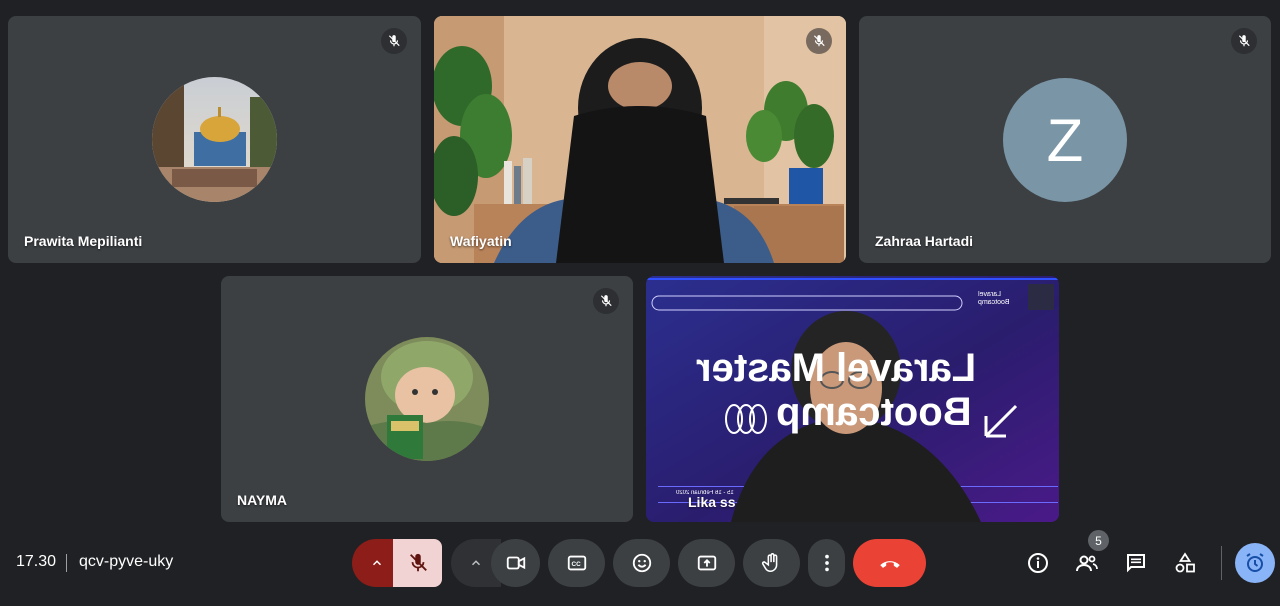 Image resolution: width=1280 pixels, height=606 pixels. I want to click on chat-icon, so click(1136, 563).